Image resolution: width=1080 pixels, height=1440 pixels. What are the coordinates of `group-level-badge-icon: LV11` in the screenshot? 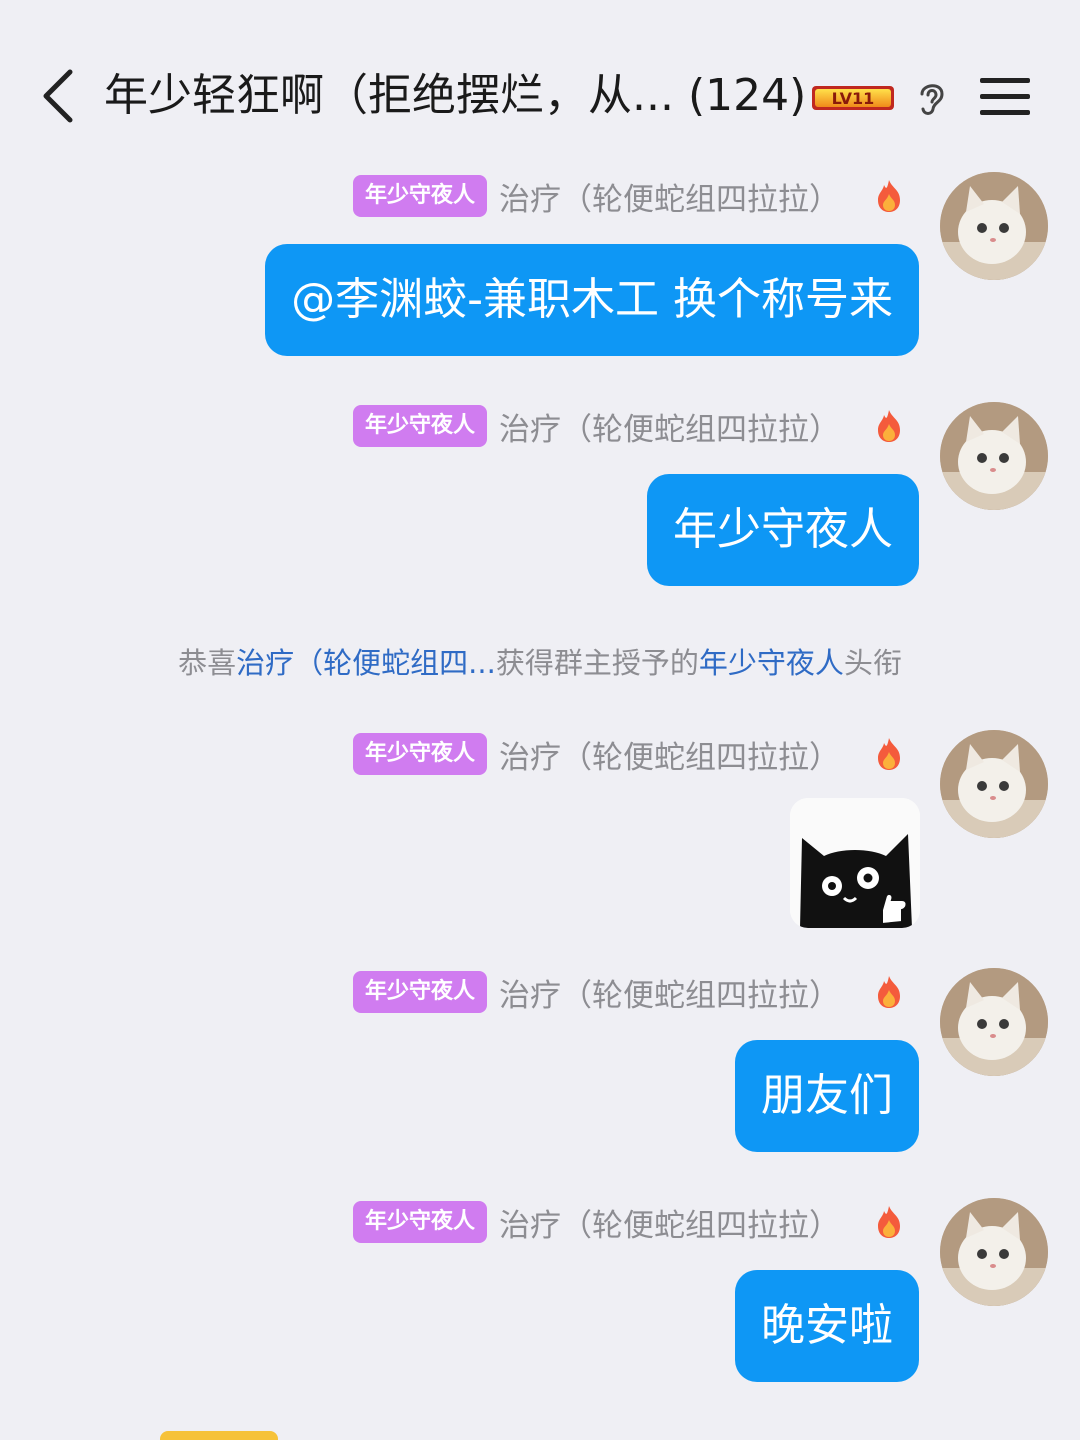 It's located at (853, 98).